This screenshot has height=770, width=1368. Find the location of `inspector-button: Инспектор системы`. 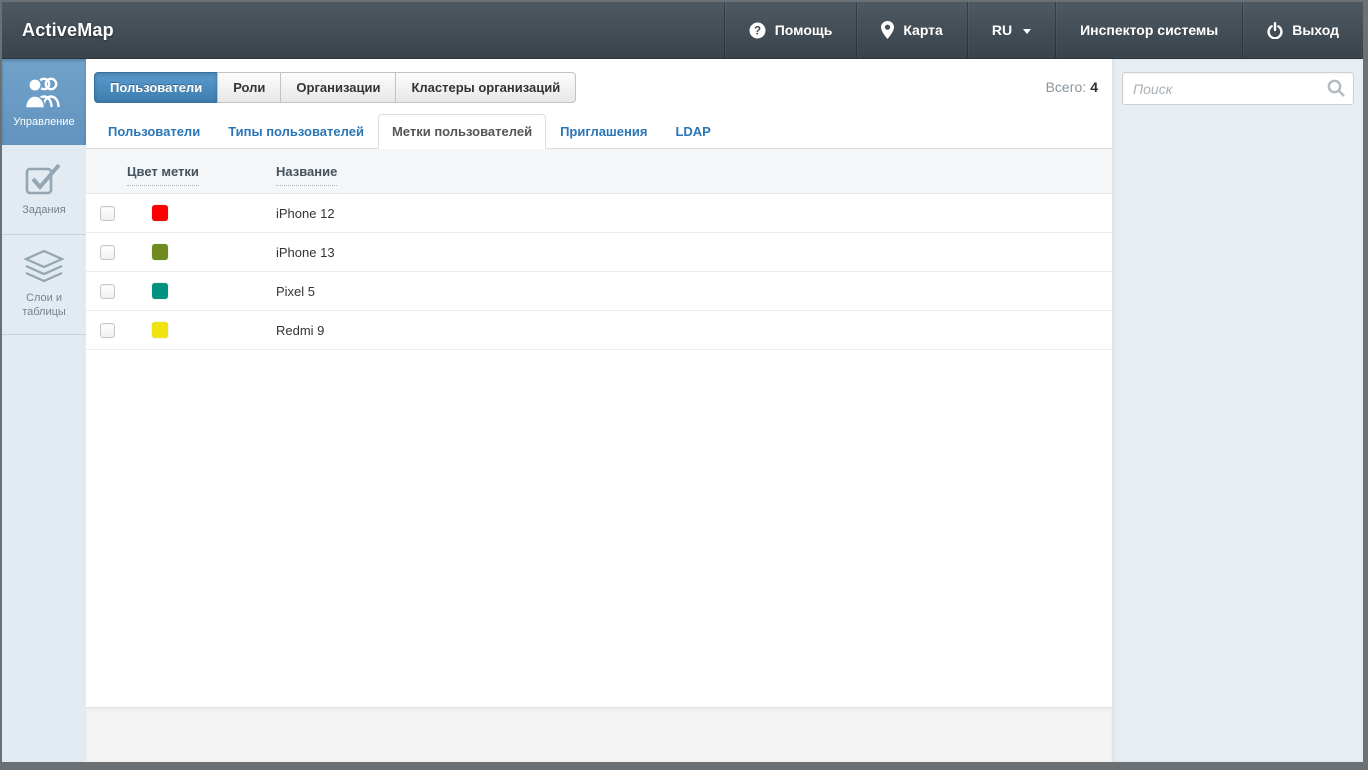

inspector-button: Инспектор системы is located at coordinates (1148, 30).